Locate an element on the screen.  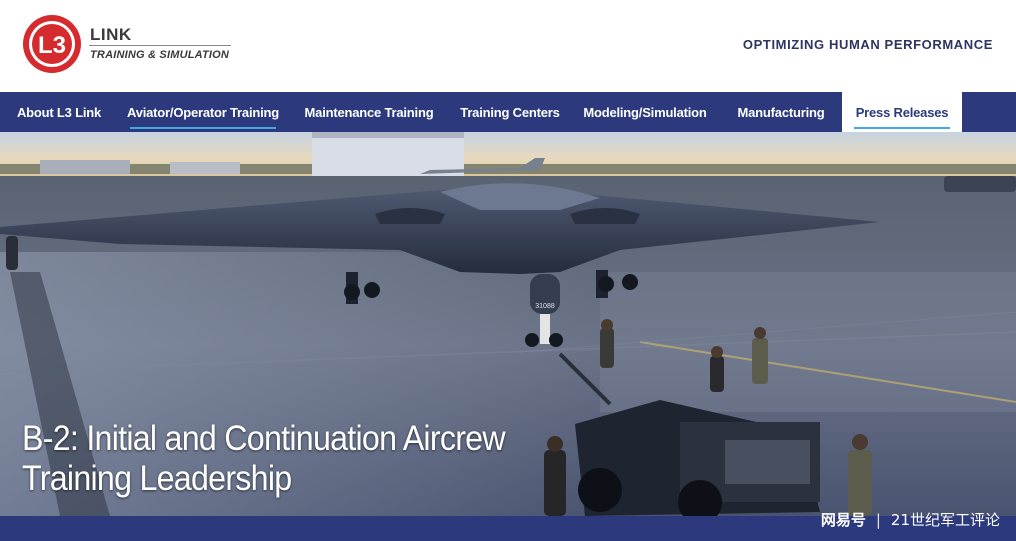
nav-label: Press Releases is located at coordinates (902, 112).